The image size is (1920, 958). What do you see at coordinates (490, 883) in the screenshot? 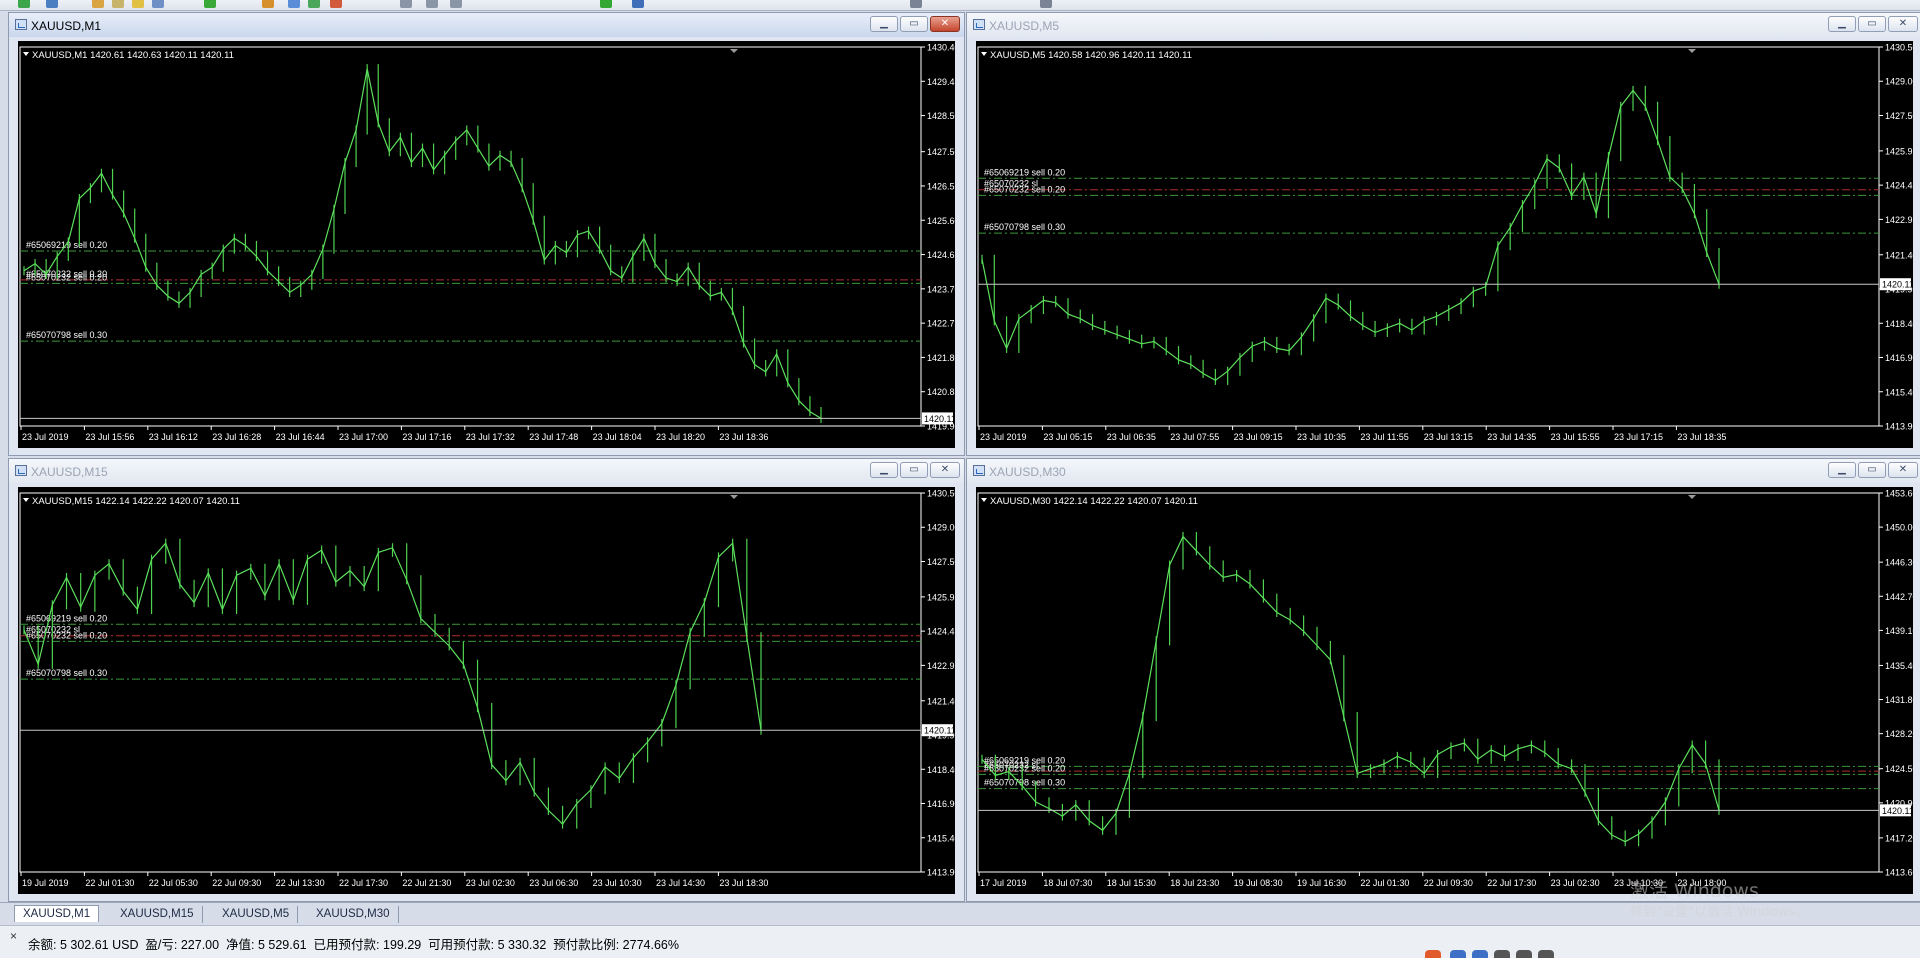
I see `time-label: 23 Jul 02:30` at bounding box center [490, 883].